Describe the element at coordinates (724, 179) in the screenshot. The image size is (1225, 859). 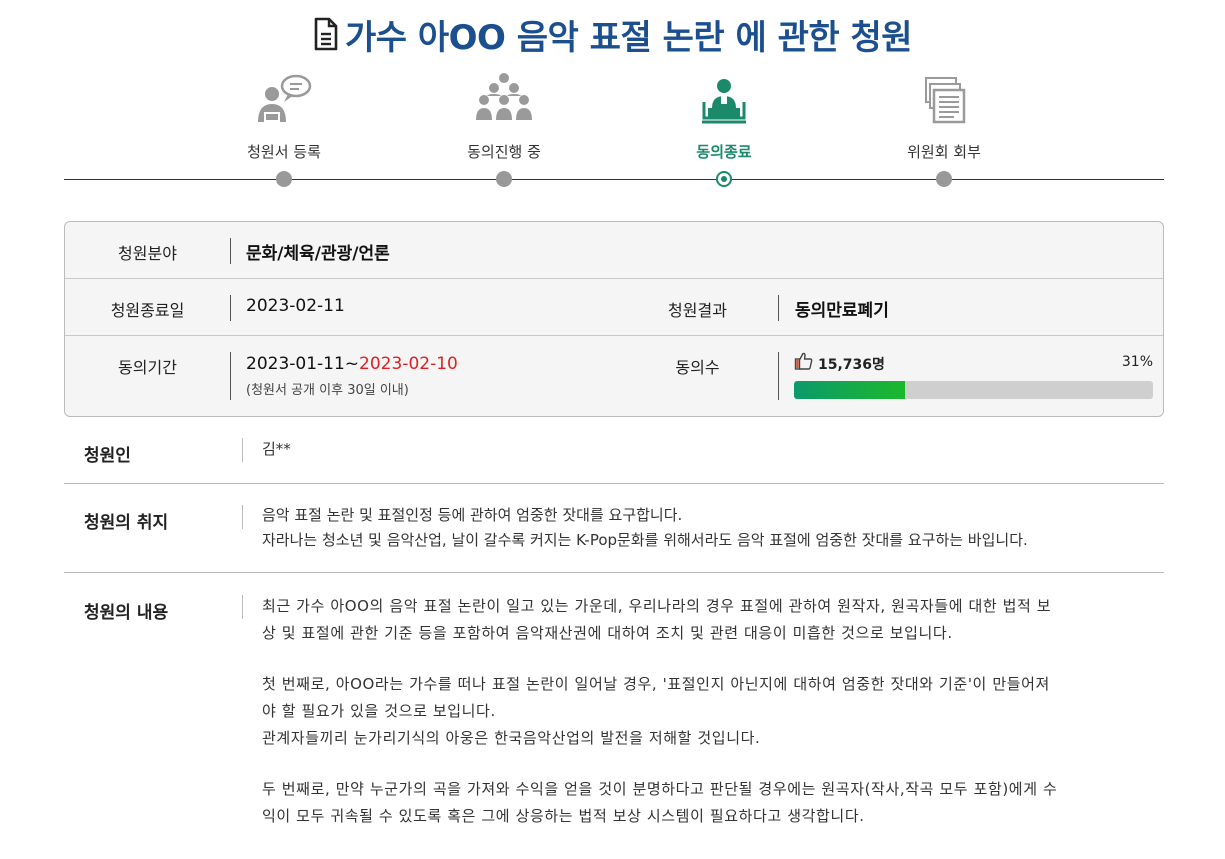
I see `step-dot-active` at that location.